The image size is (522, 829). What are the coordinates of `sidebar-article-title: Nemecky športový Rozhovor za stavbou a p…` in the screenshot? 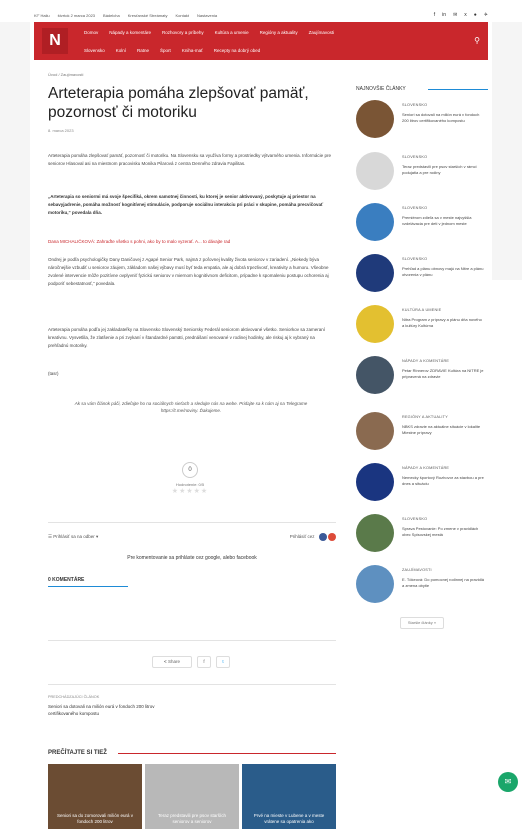 It's located at (443, 481).